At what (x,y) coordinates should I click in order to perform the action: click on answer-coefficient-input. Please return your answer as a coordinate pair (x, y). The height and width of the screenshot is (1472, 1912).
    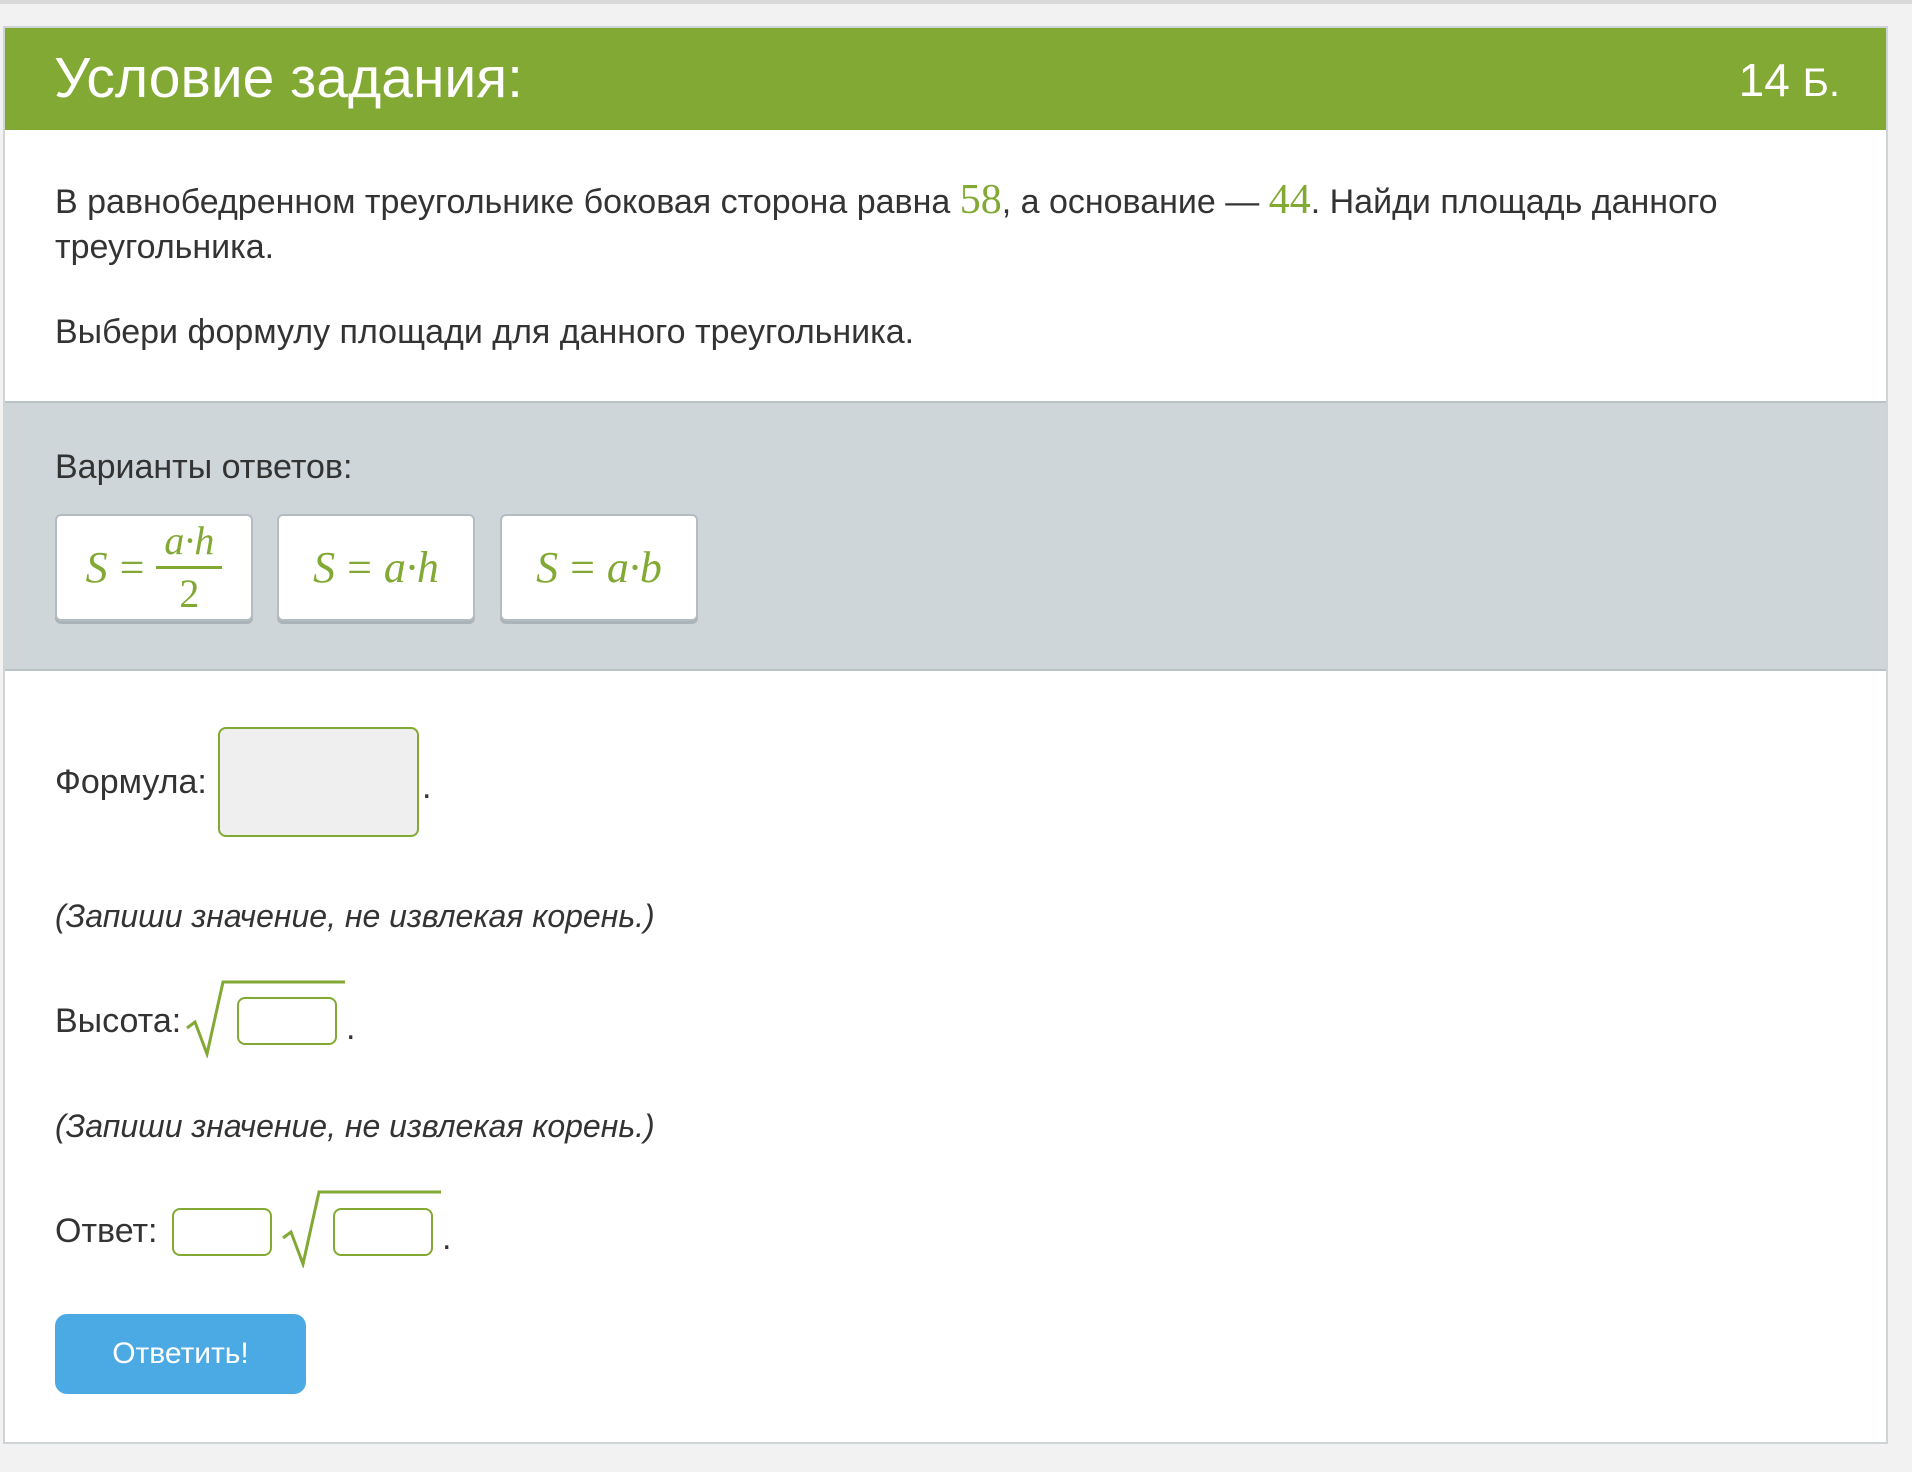
    Looking at the image, I should click on (222, 1232).